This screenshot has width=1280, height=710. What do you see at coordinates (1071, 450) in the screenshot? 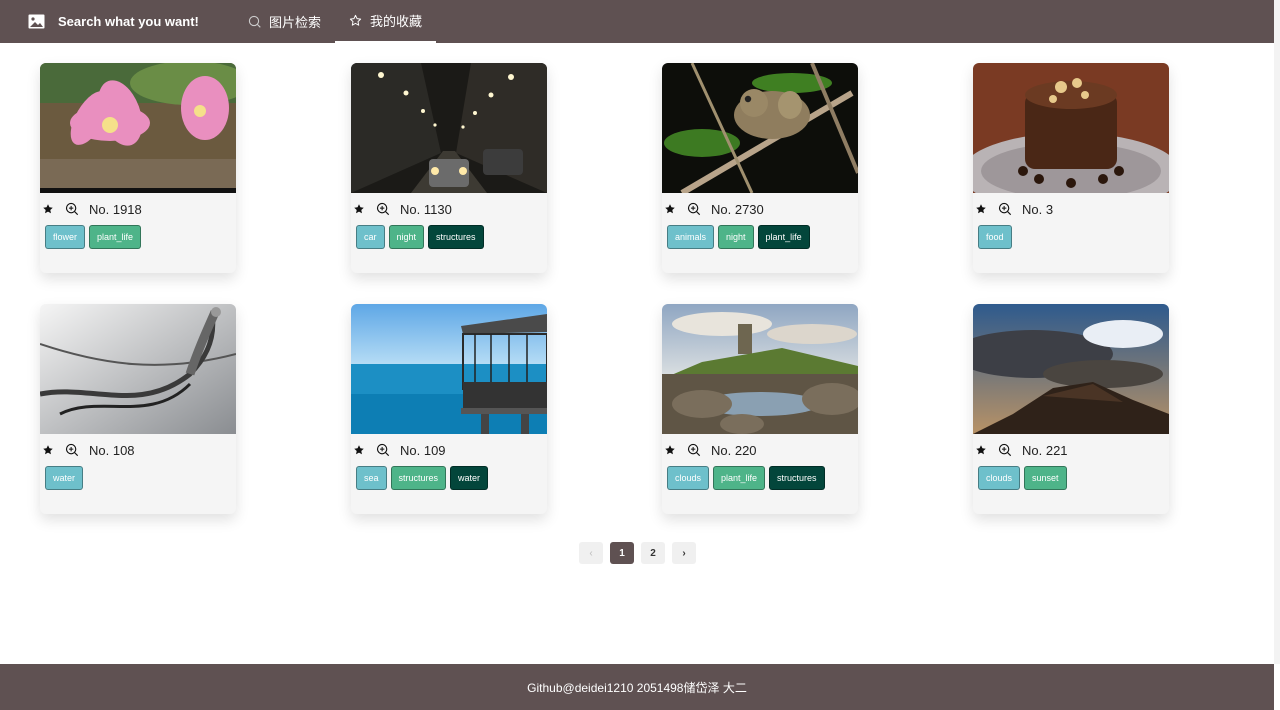
I see `card-meta: No. 221` at bounding box center [1071, 450].